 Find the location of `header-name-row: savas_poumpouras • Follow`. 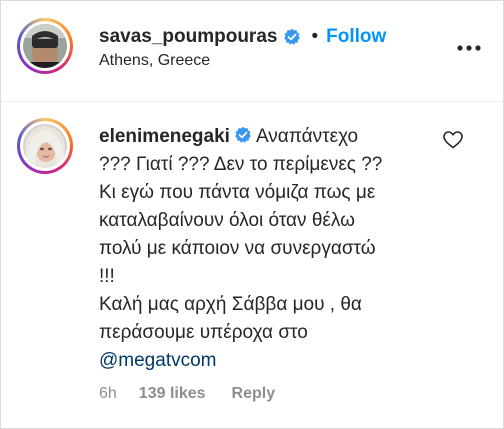

header-name-row: savas_poumpouras • Follow is located at coordinates (242, 37).